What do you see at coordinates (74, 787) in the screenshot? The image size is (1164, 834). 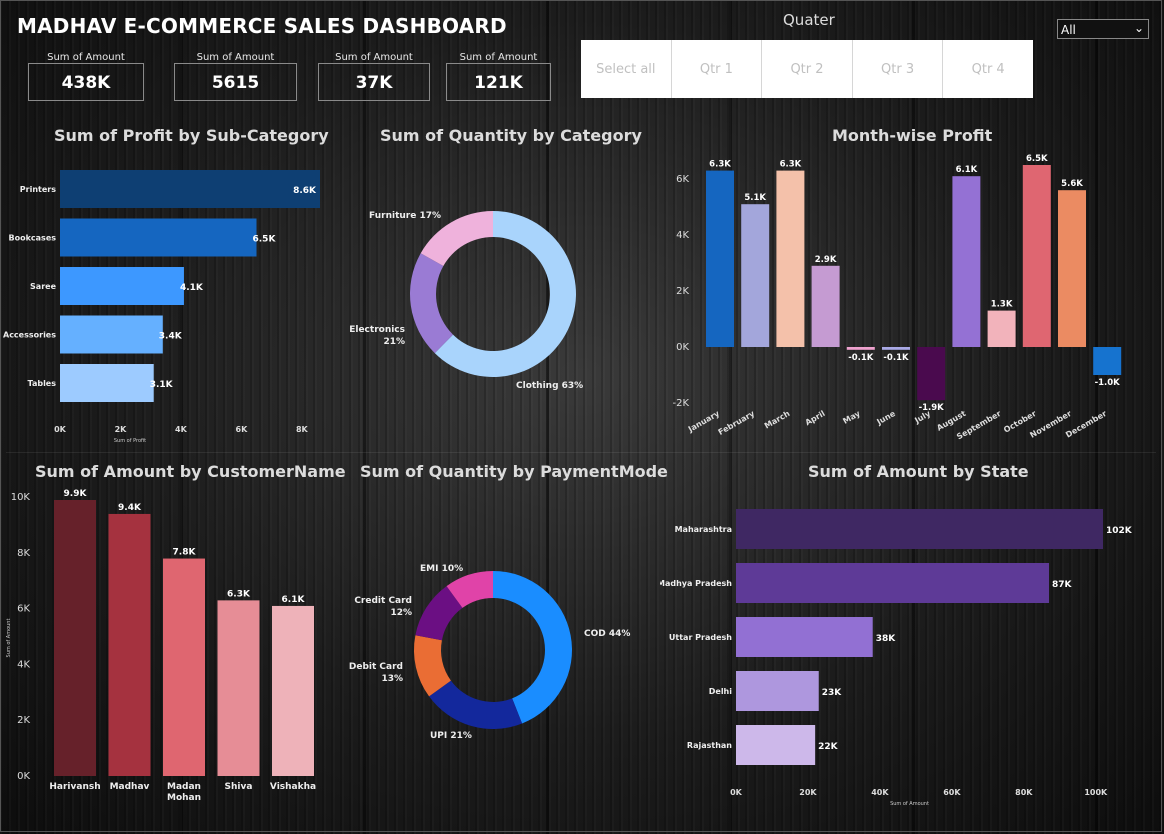 I see `category-label: Harivansh` at bounding box center [74, 787].